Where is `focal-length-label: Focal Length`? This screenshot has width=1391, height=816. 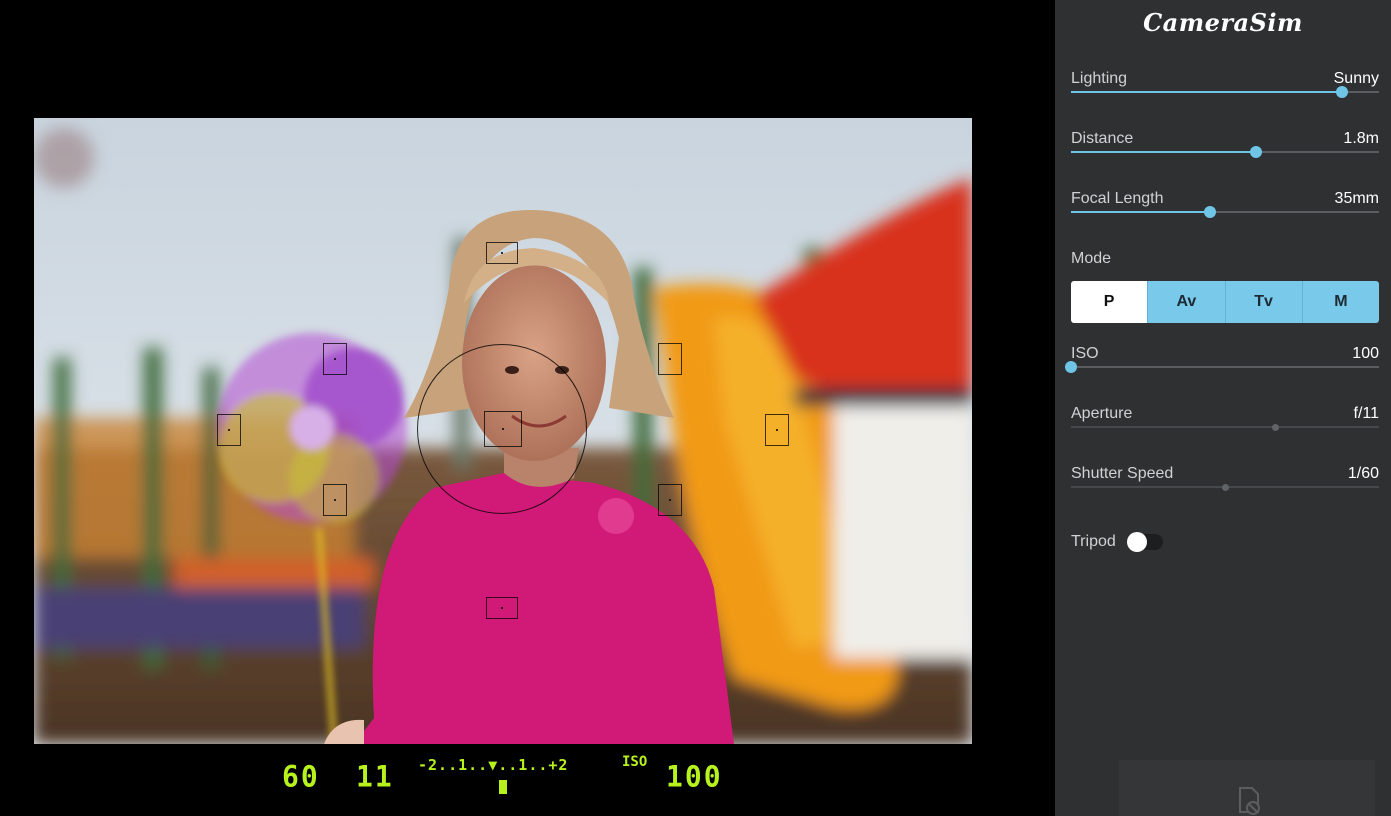
focal-length-label: Focal Length is located at coordinates (1117, 198).